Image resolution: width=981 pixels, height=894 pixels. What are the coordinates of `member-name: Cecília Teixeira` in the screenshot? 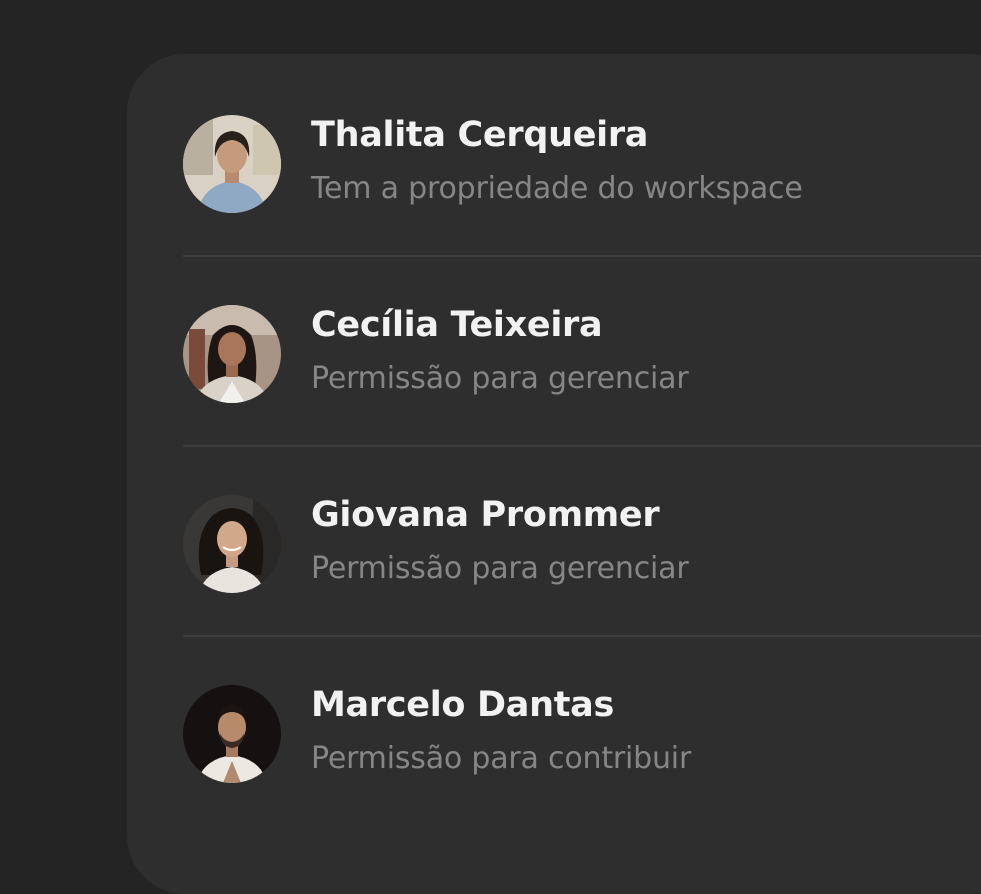 It's located at (457, 325).